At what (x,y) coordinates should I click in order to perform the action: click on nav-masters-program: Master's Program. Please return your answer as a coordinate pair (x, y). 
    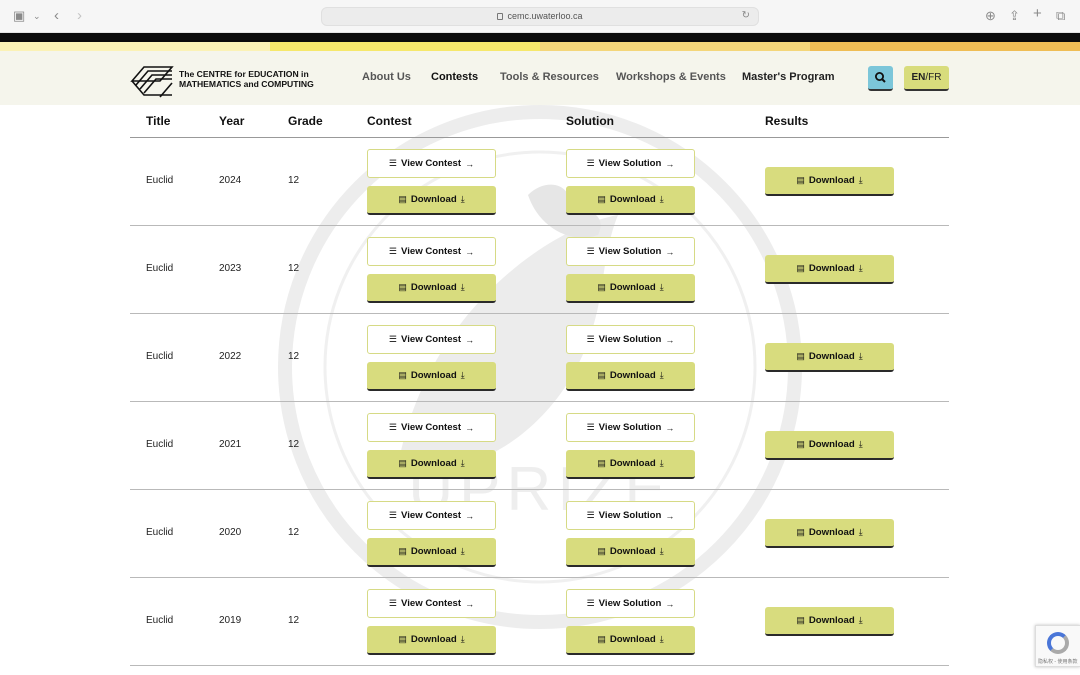
    Looking at the image, I should click on (788, 77).